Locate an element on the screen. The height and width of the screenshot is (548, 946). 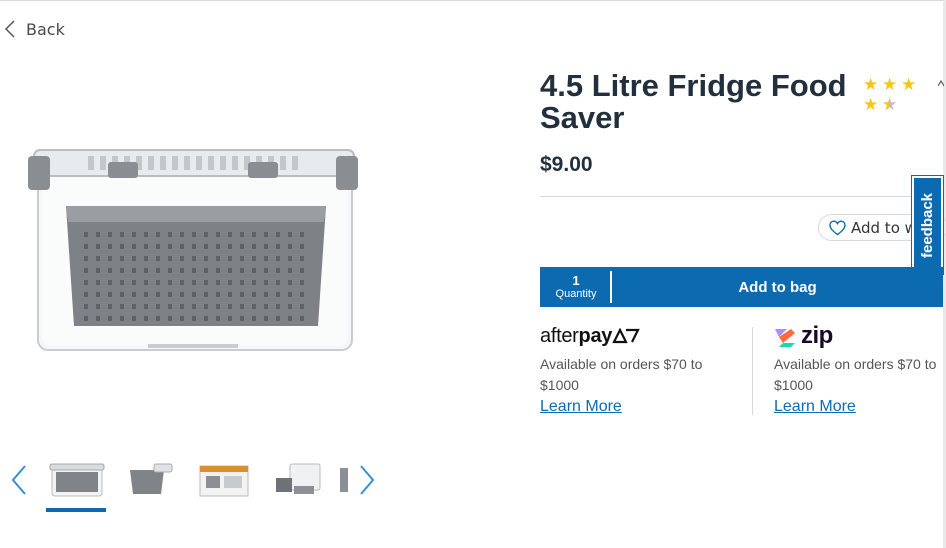
carousel-next-icon is located at coordinates (367, 480).